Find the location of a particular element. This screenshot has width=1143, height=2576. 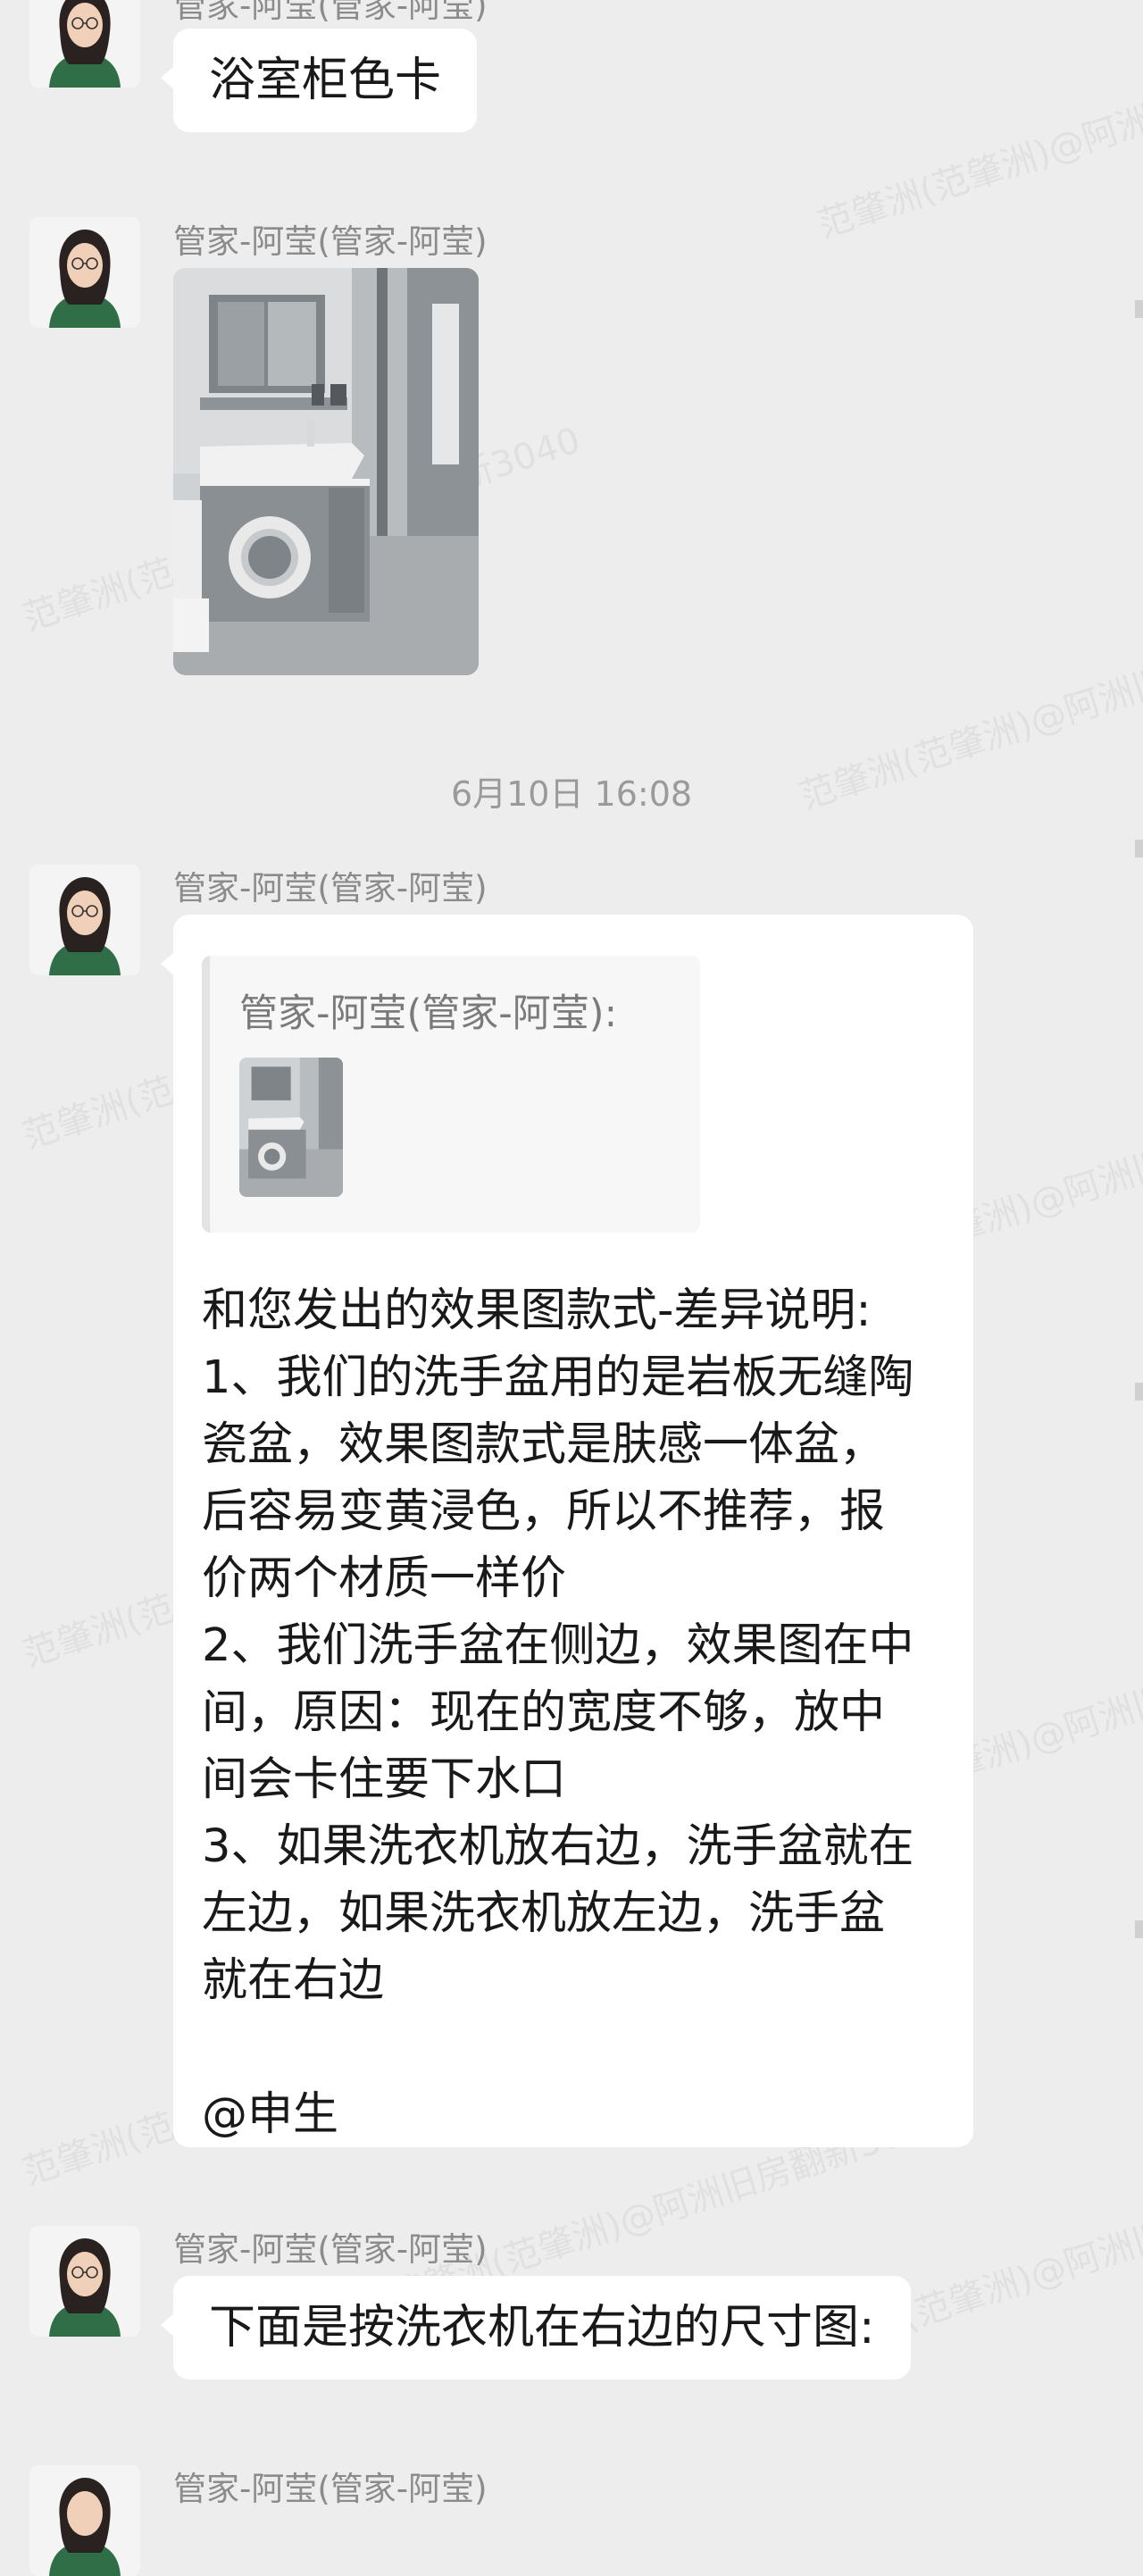

bathroom-thumb-image is located at coordinates (291, 1128).